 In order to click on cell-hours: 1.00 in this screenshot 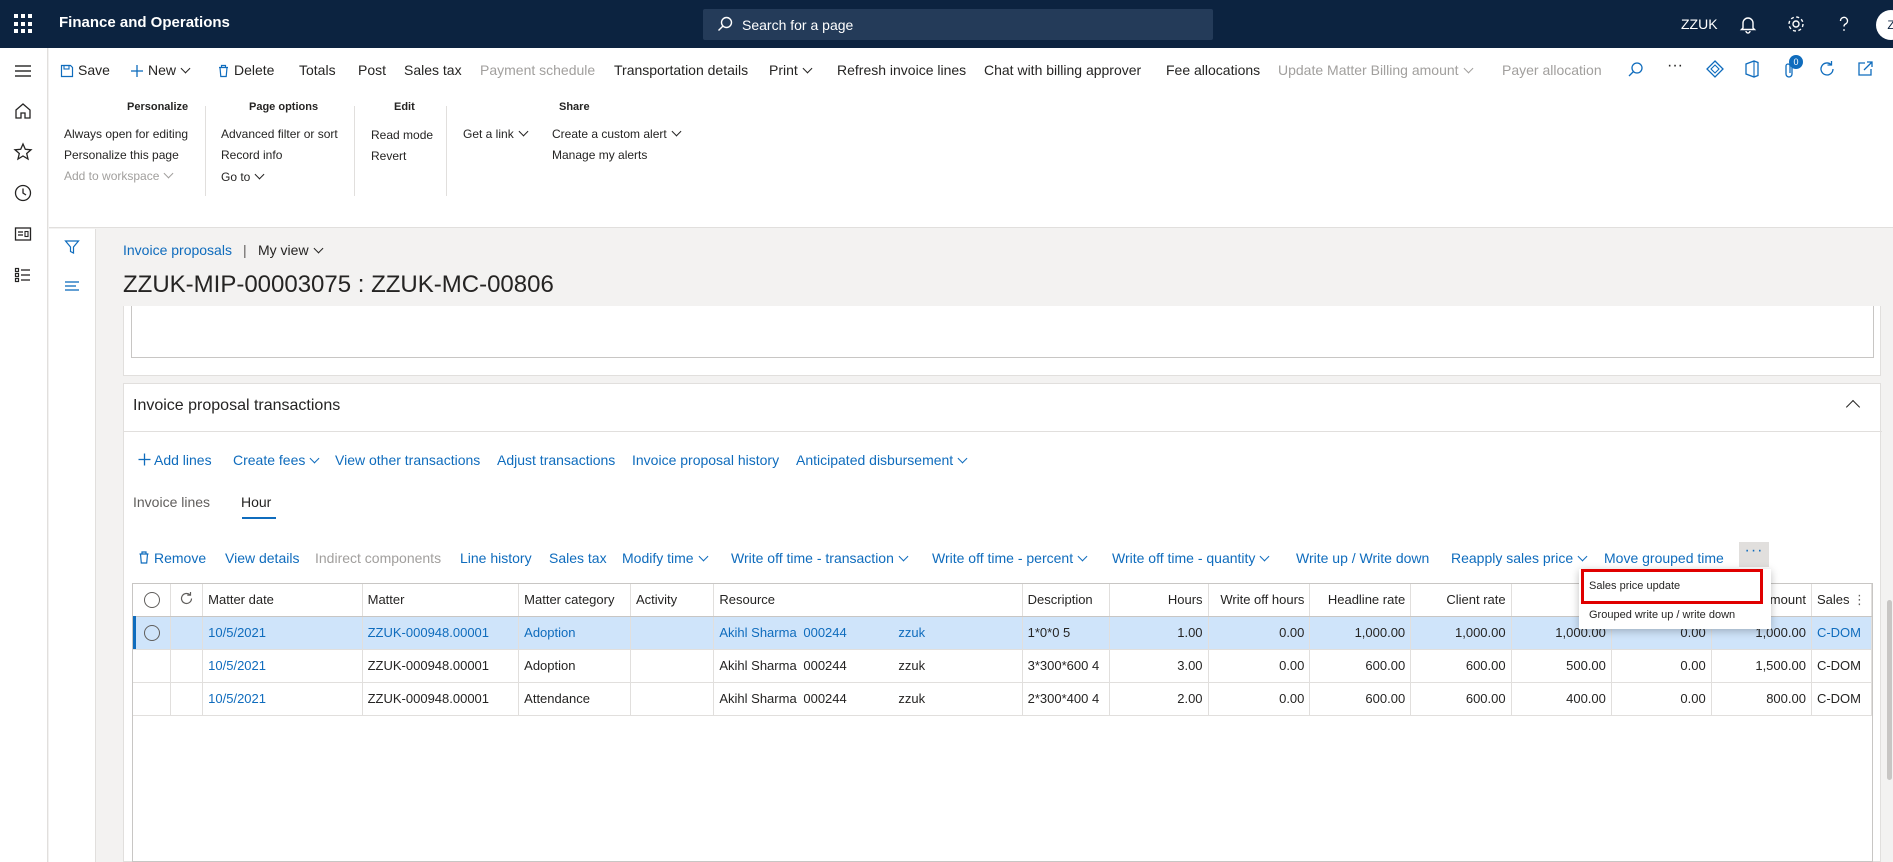, I will do `click(1159, 633)`.